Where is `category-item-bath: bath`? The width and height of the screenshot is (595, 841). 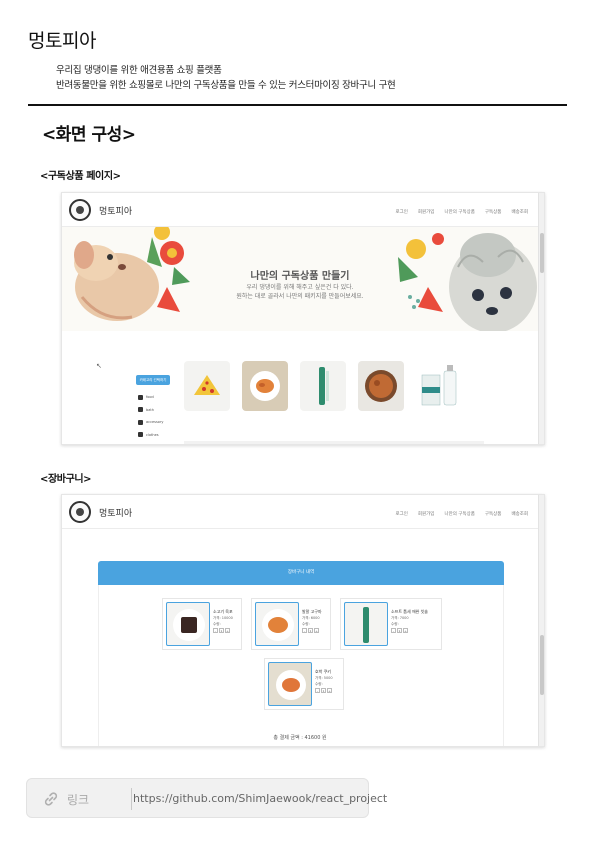
category-item-bath: bath is located at coordinates (150, 410).